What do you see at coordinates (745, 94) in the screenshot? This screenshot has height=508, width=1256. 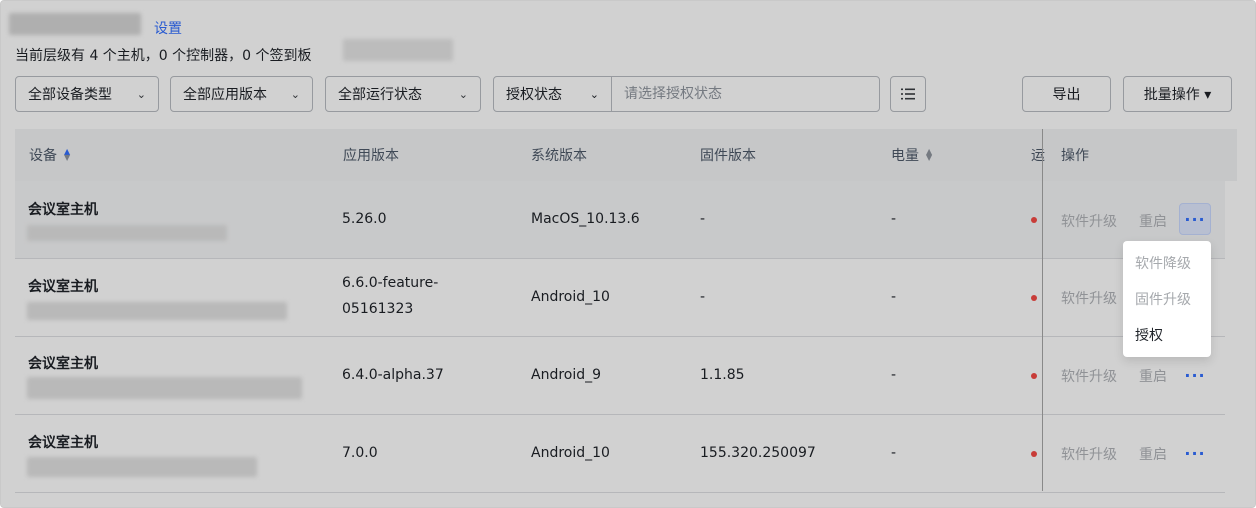 I see `auth-status-input` at bounding box center [745, 94].